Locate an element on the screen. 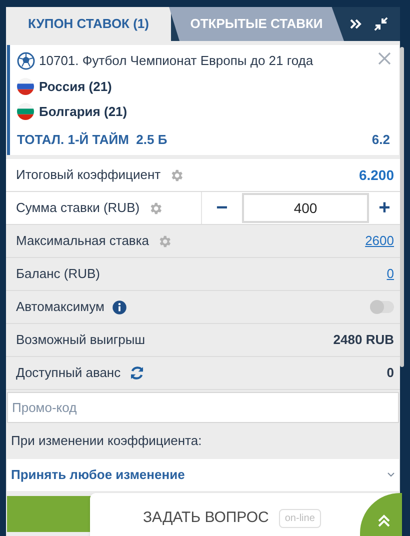  row-label: Баланс (RUB) is located at coordinates (58, 274).